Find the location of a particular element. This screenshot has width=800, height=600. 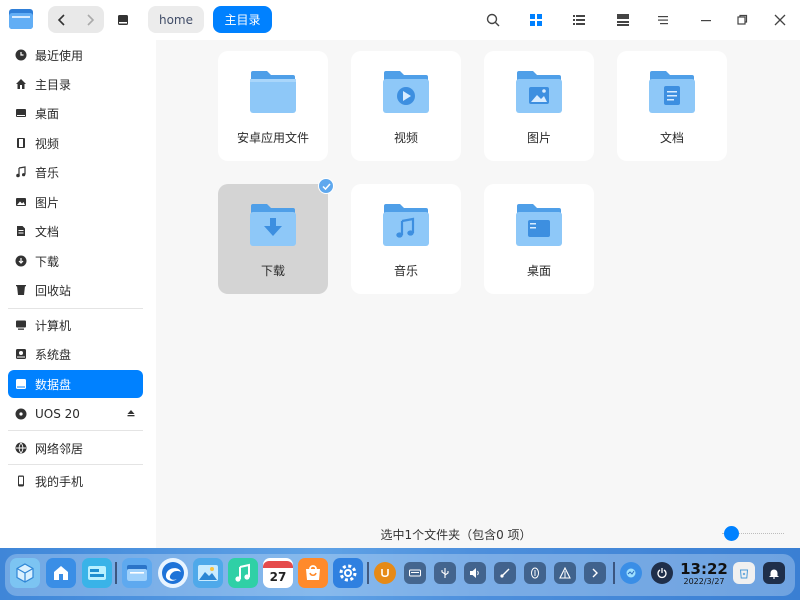

chevron-left-icon is located at coordinates (61, 19).